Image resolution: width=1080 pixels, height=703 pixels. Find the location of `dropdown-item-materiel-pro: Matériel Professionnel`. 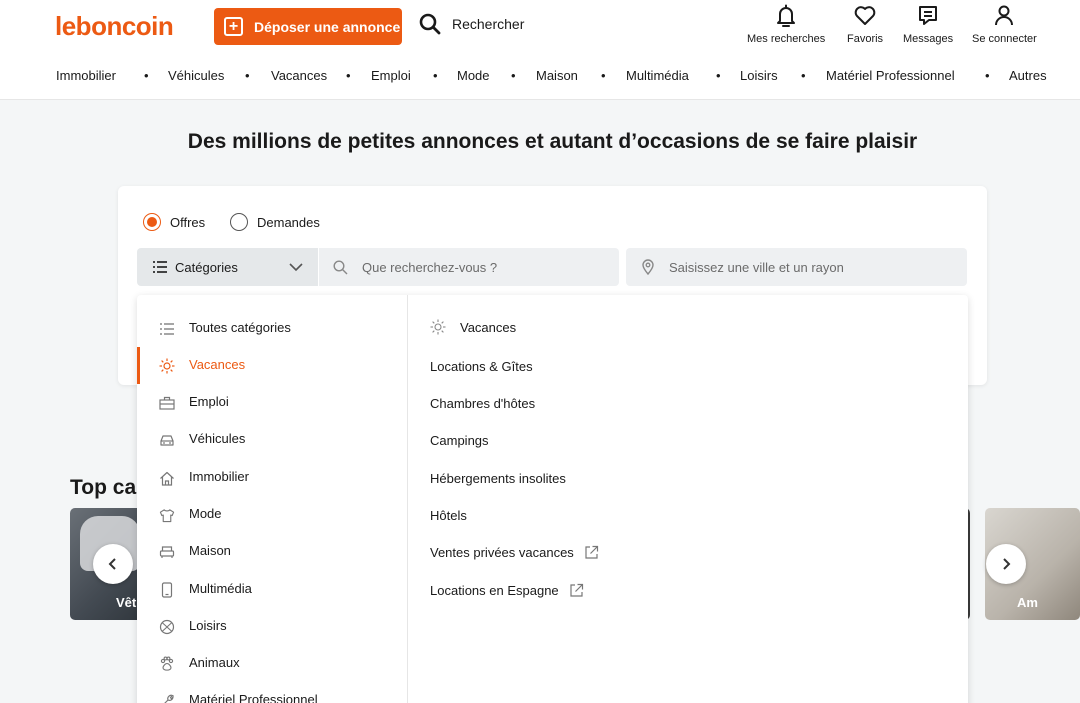

dropdown-item-materiel-pro: Matériel Professionnel is located at coordinates (272, 692).